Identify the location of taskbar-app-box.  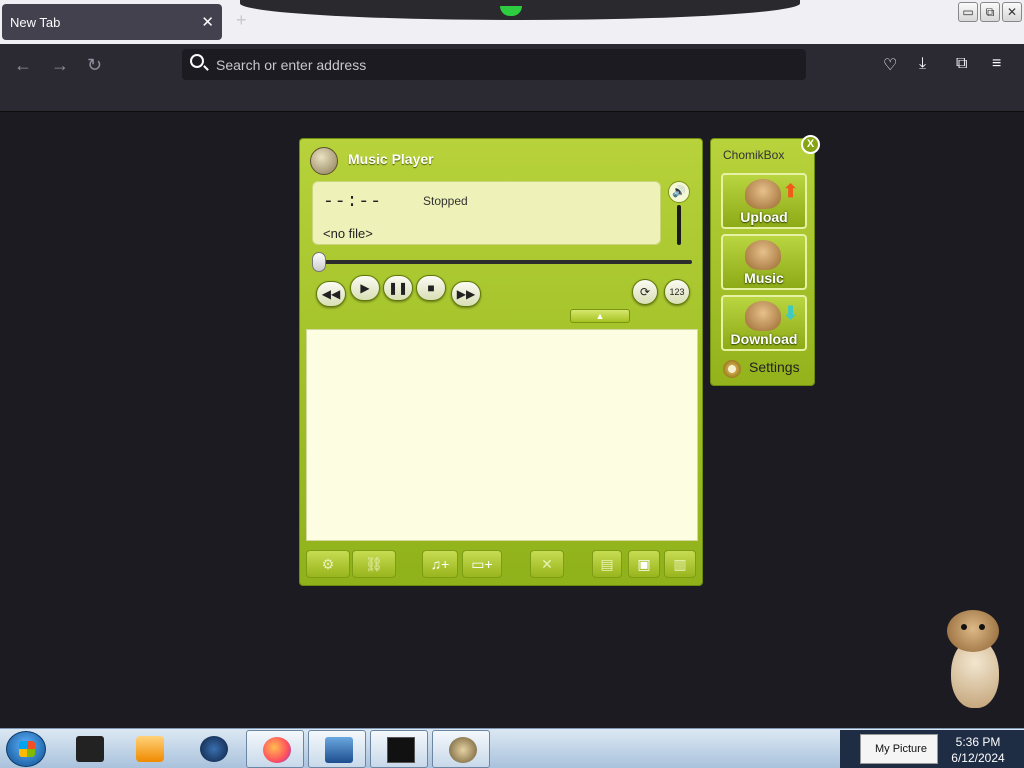
(89, 749).